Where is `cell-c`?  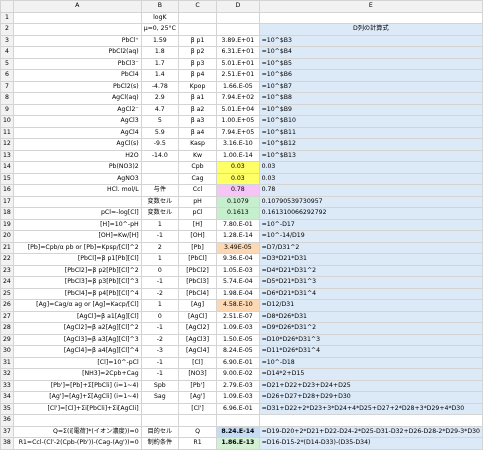 cell-c is located at coordinates (197, 420).